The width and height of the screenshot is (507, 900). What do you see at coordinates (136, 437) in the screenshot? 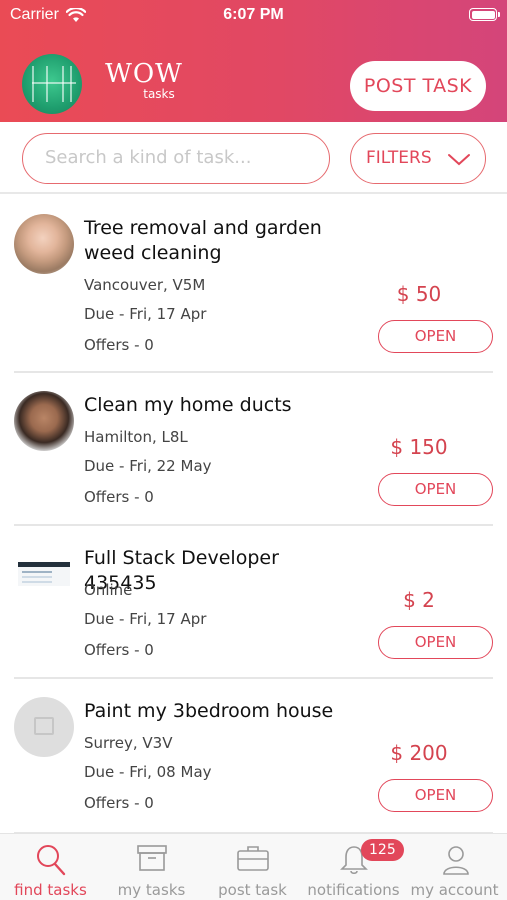
I see `task-location: Hamilton, L8L` at bounding box center [136, 437].